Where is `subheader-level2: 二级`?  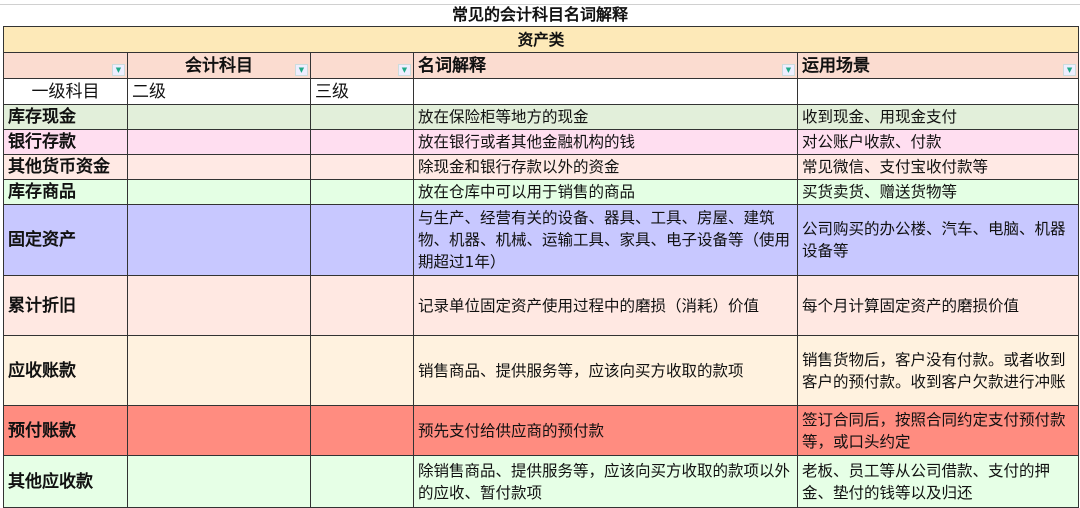
subheader-level2: 二级 is located at coordinates (219, 91).